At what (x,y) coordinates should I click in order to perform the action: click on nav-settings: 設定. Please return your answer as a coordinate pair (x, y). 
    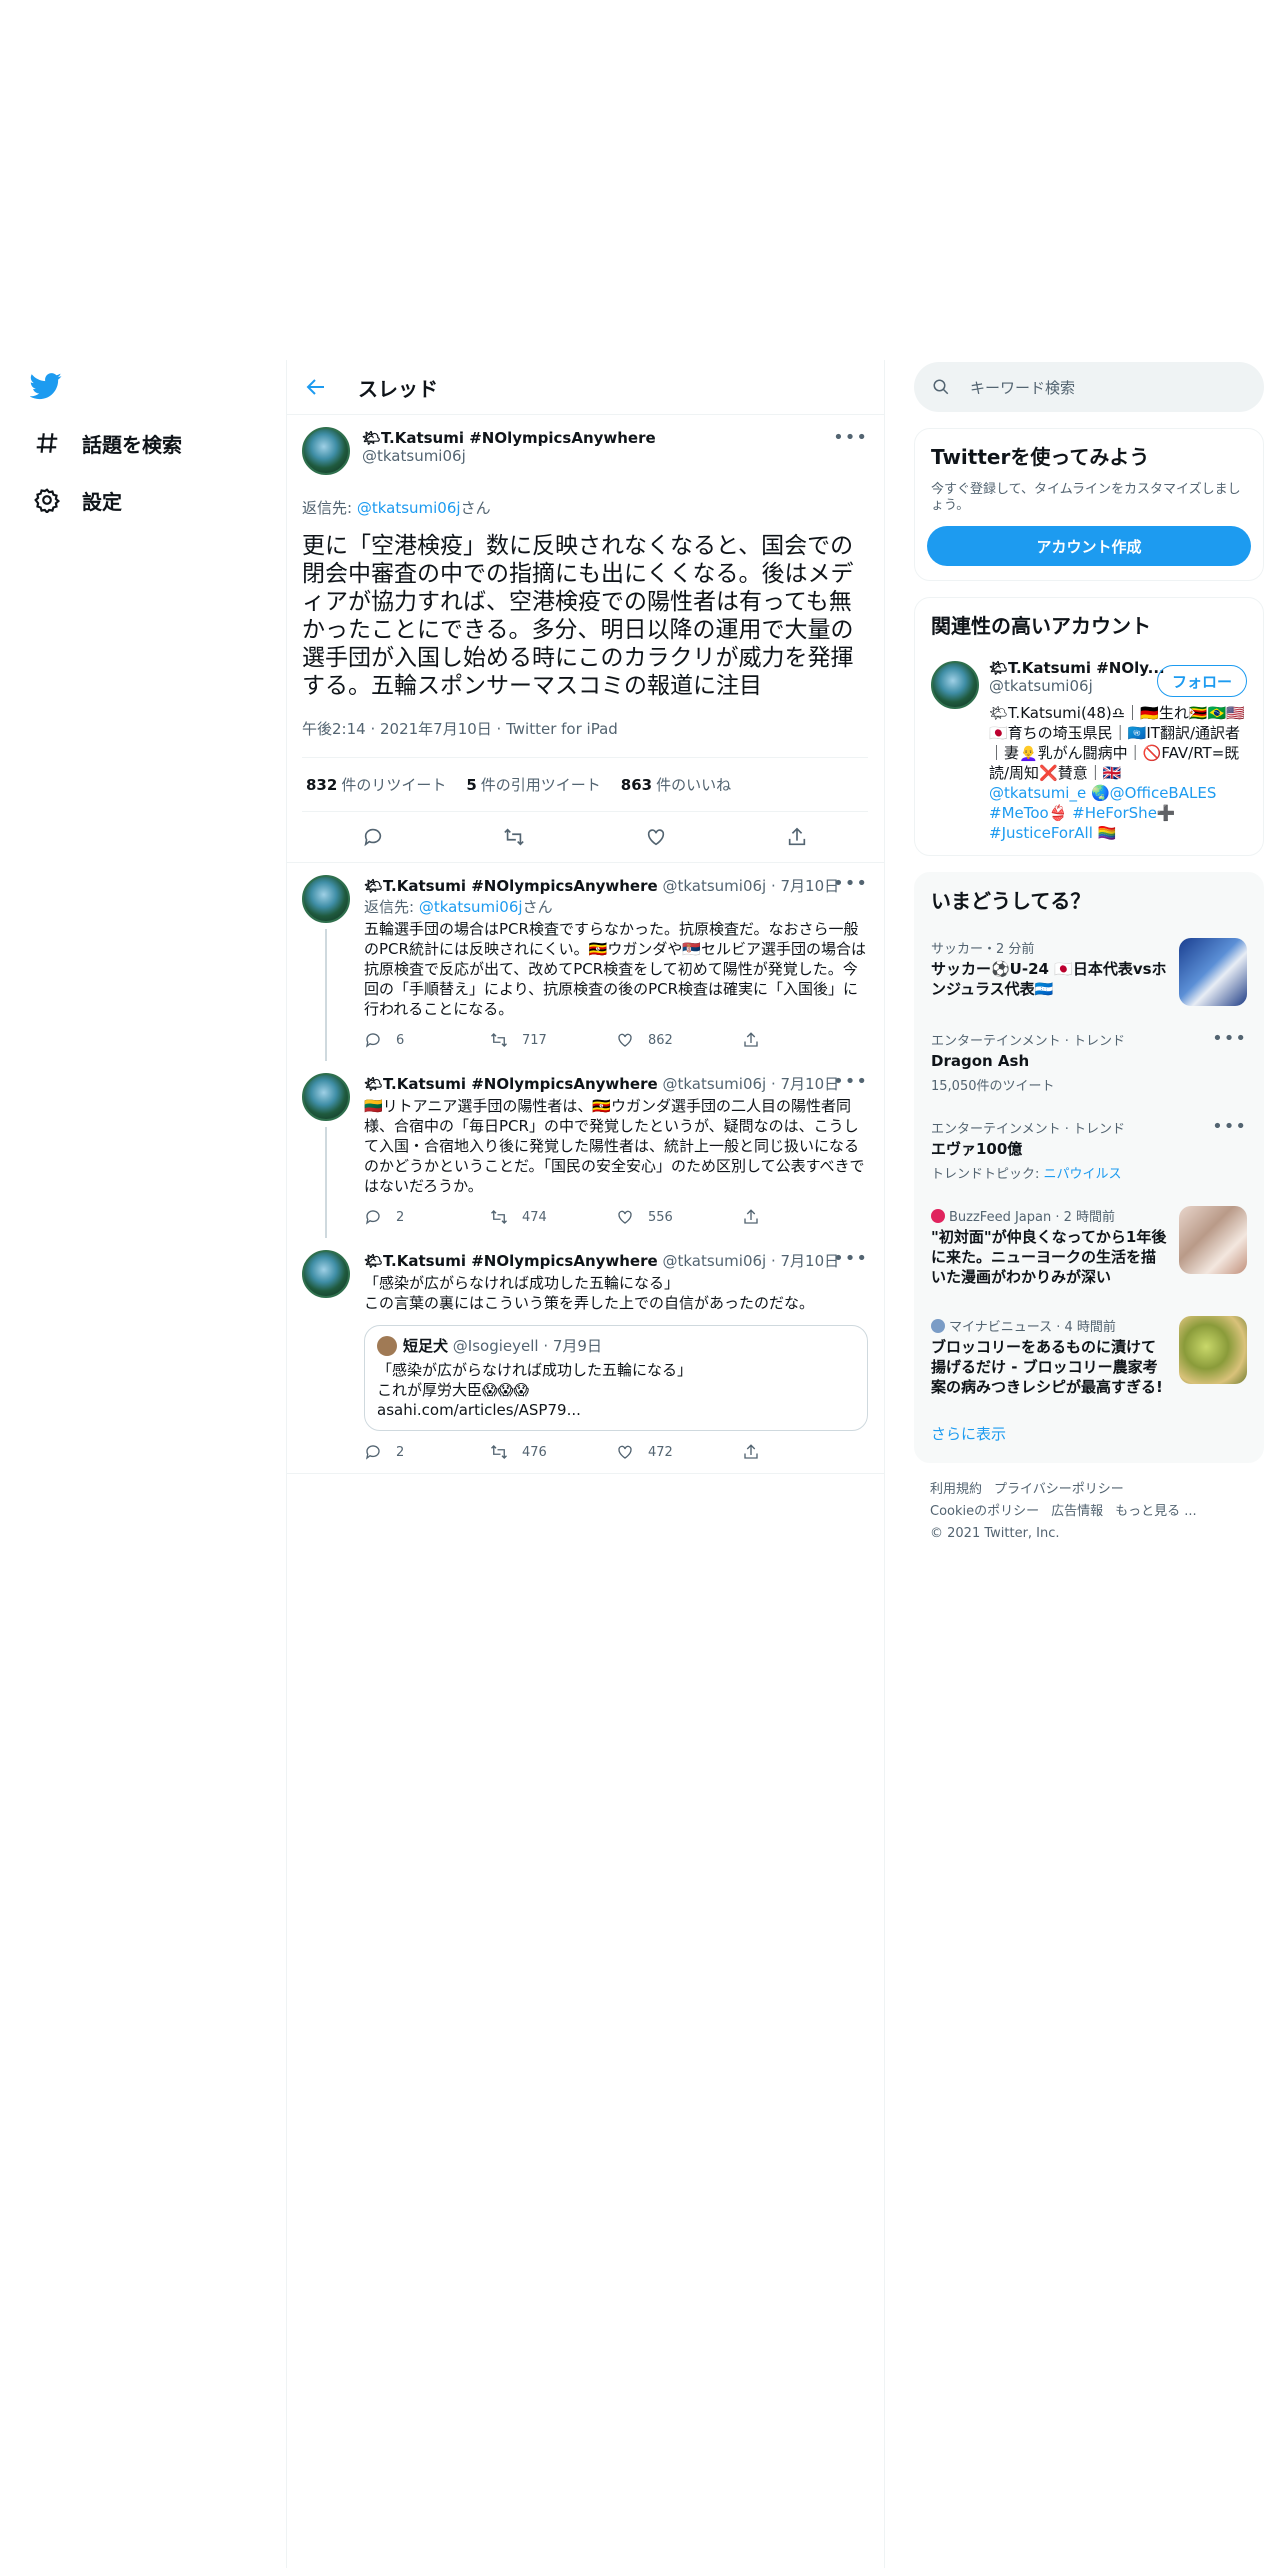
    Looking at the image, I should click on (78, 500).